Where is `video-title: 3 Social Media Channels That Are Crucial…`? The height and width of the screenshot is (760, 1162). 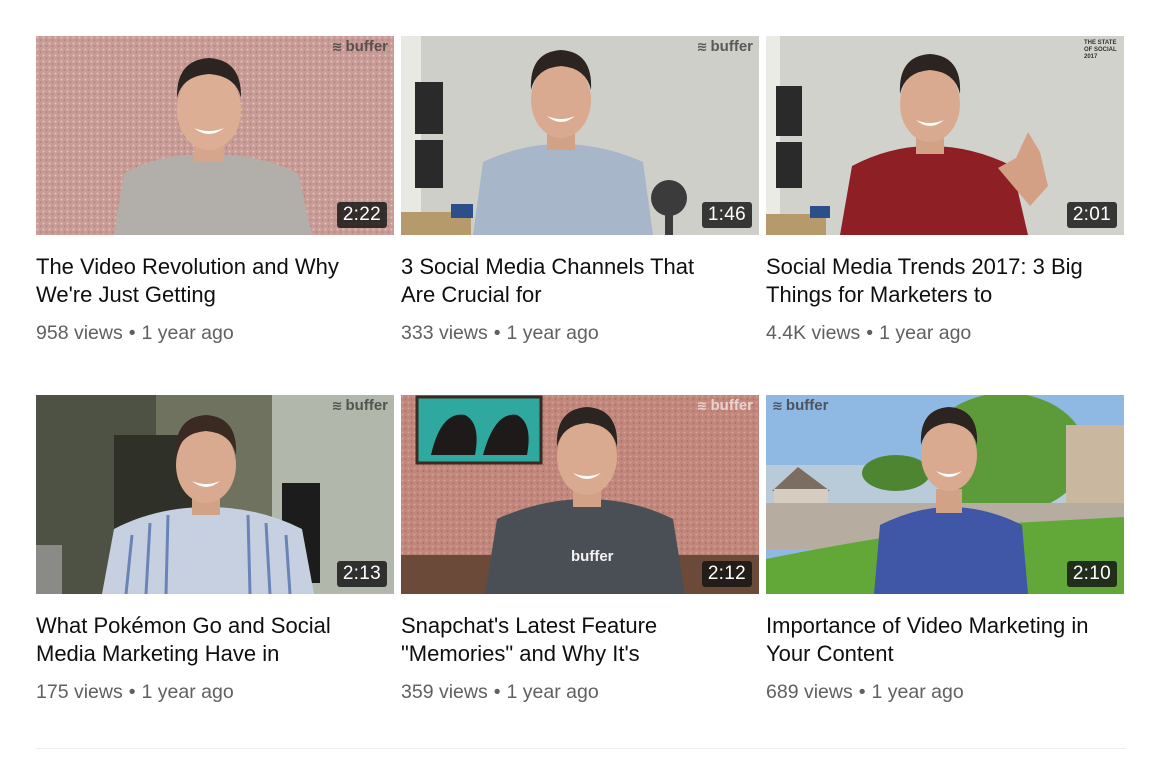 video-title: 3 Social Media Channels That Are Crucial… is located at coordinates (566, 281).